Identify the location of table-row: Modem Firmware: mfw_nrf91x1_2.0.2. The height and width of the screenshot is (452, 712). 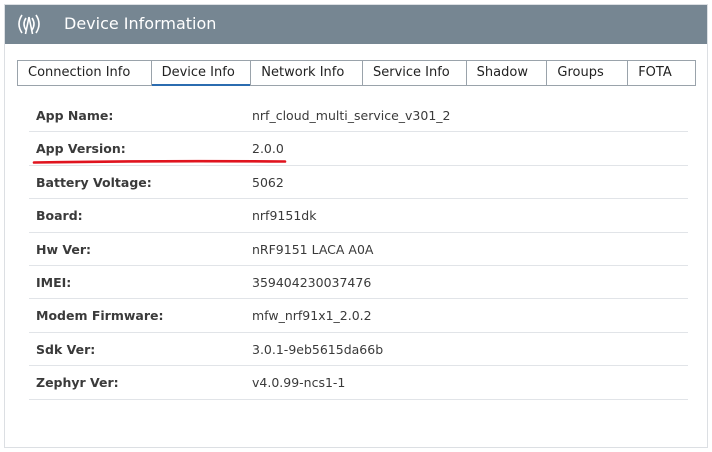
(358, 316).